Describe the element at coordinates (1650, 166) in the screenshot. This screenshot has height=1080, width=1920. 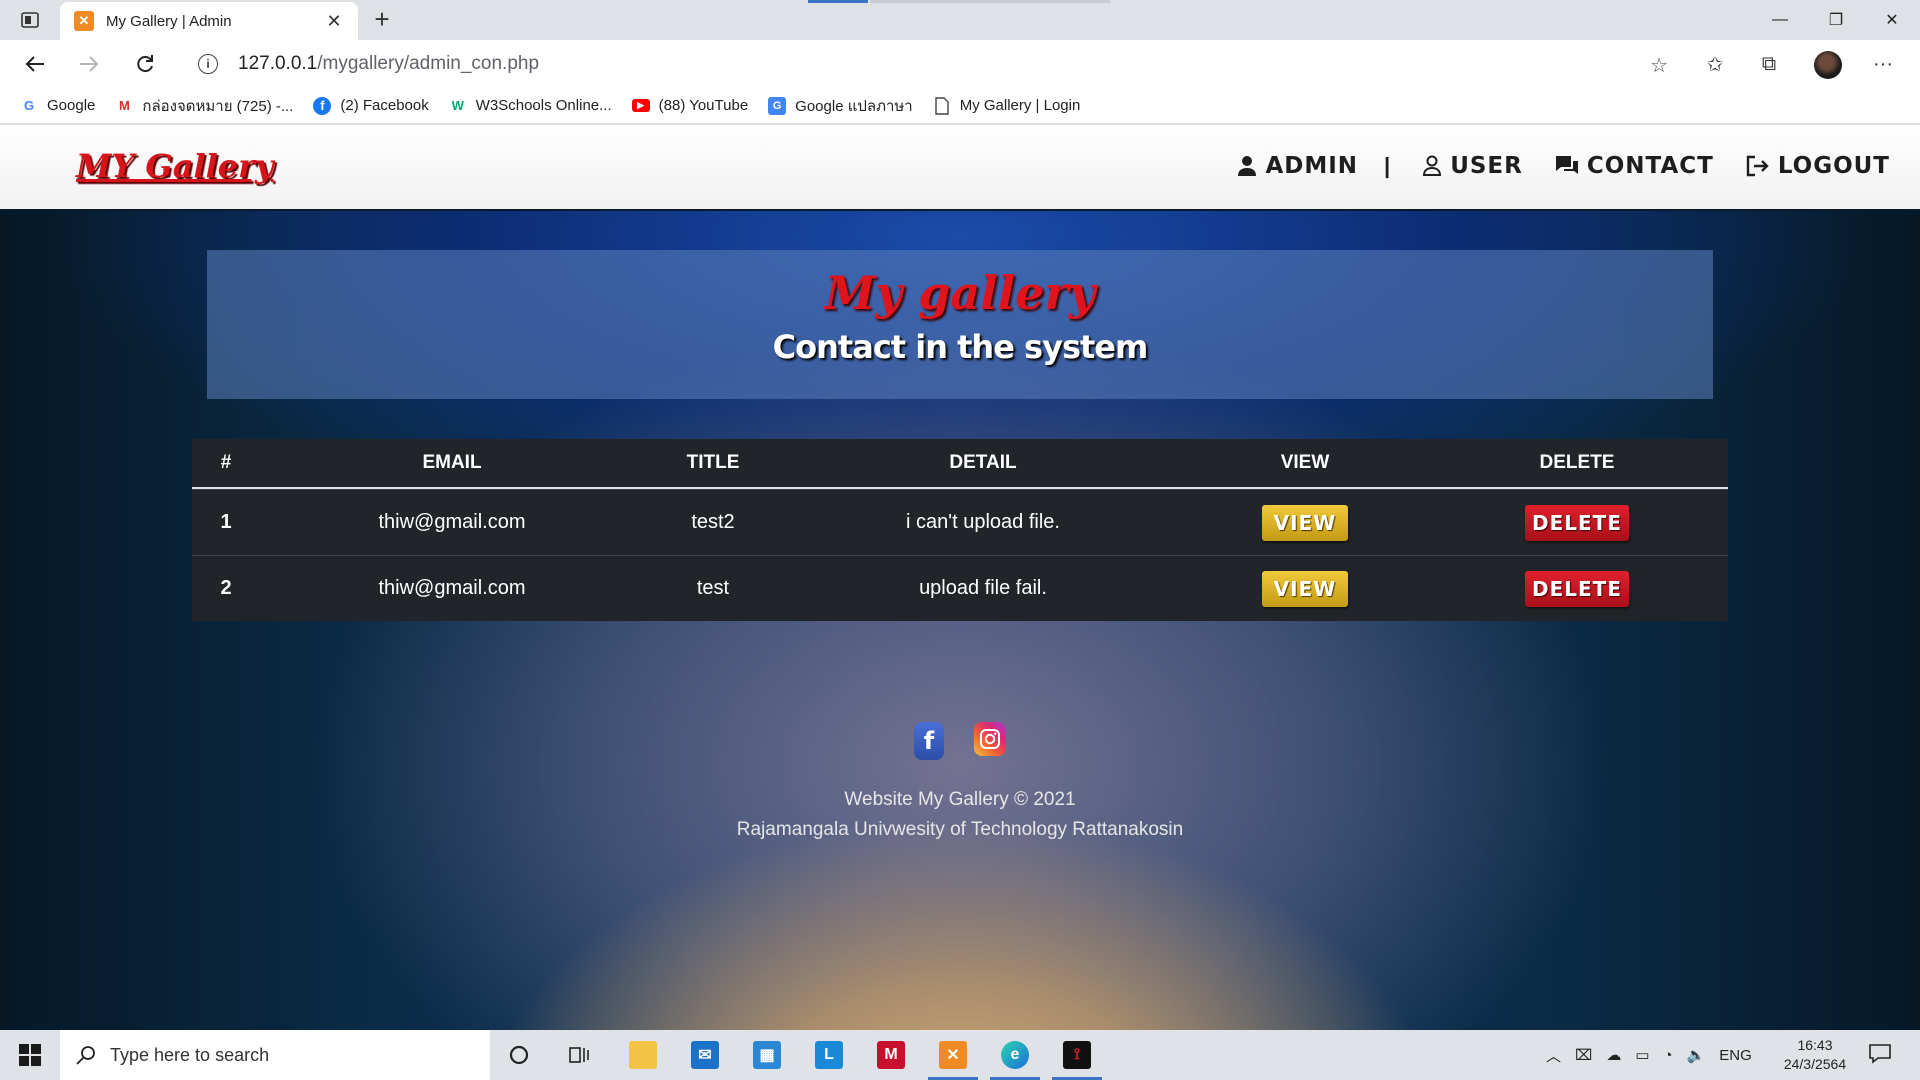
I see `nav-contact-label: CONTACT` at that location.